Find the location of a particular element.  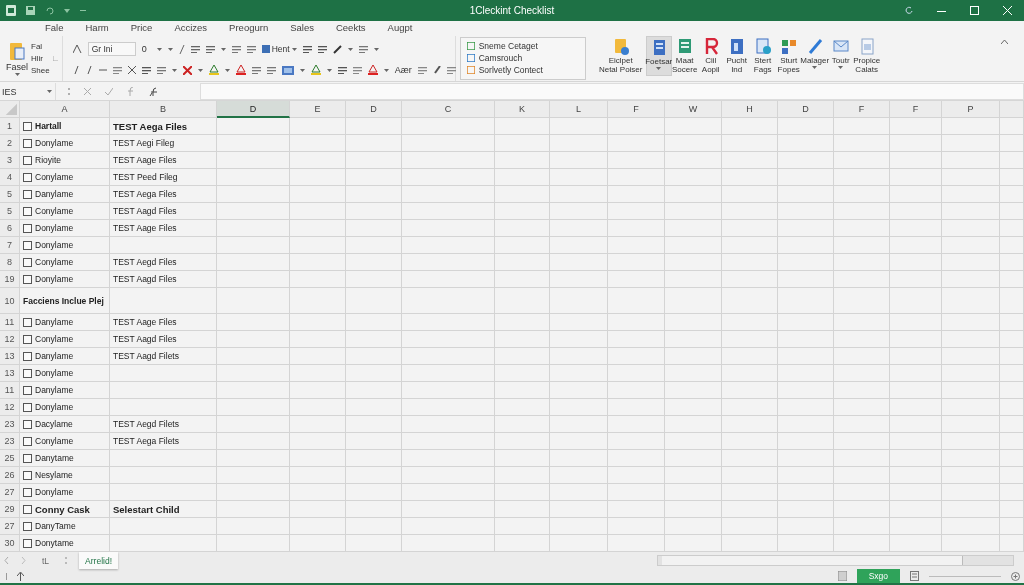

ribbon-button: Pucht Ind is located at coordinates (736, 56).